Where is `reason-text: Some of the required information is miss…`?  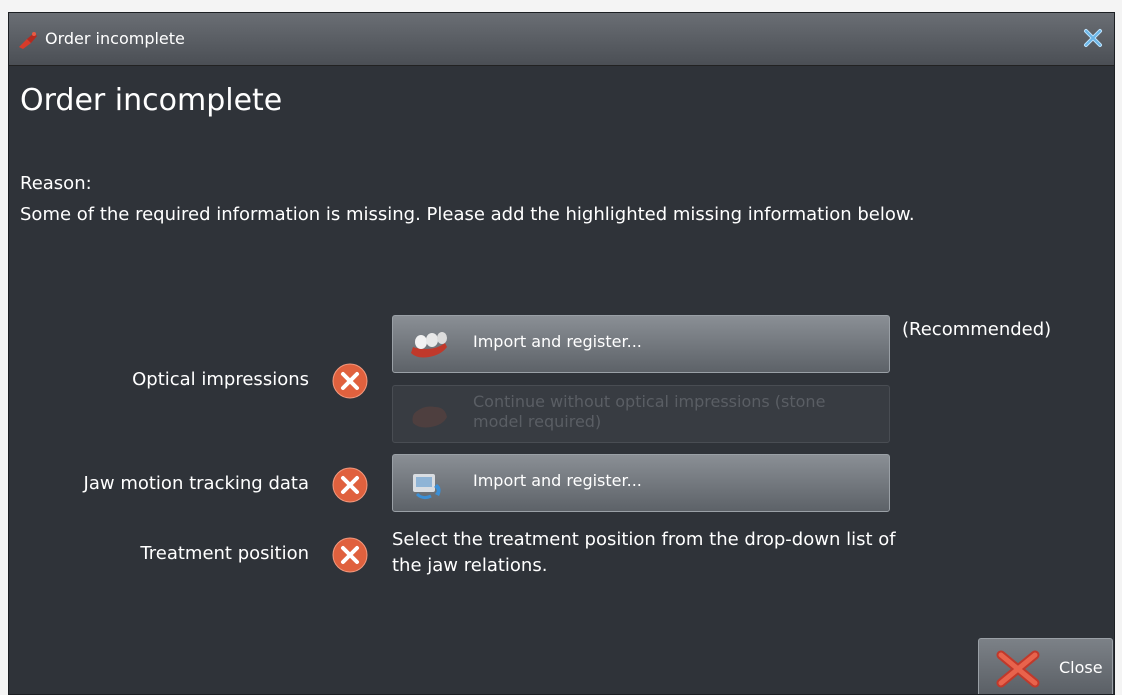
reason-text: Some of the required information is miss… is located at coordinates (467, 214).